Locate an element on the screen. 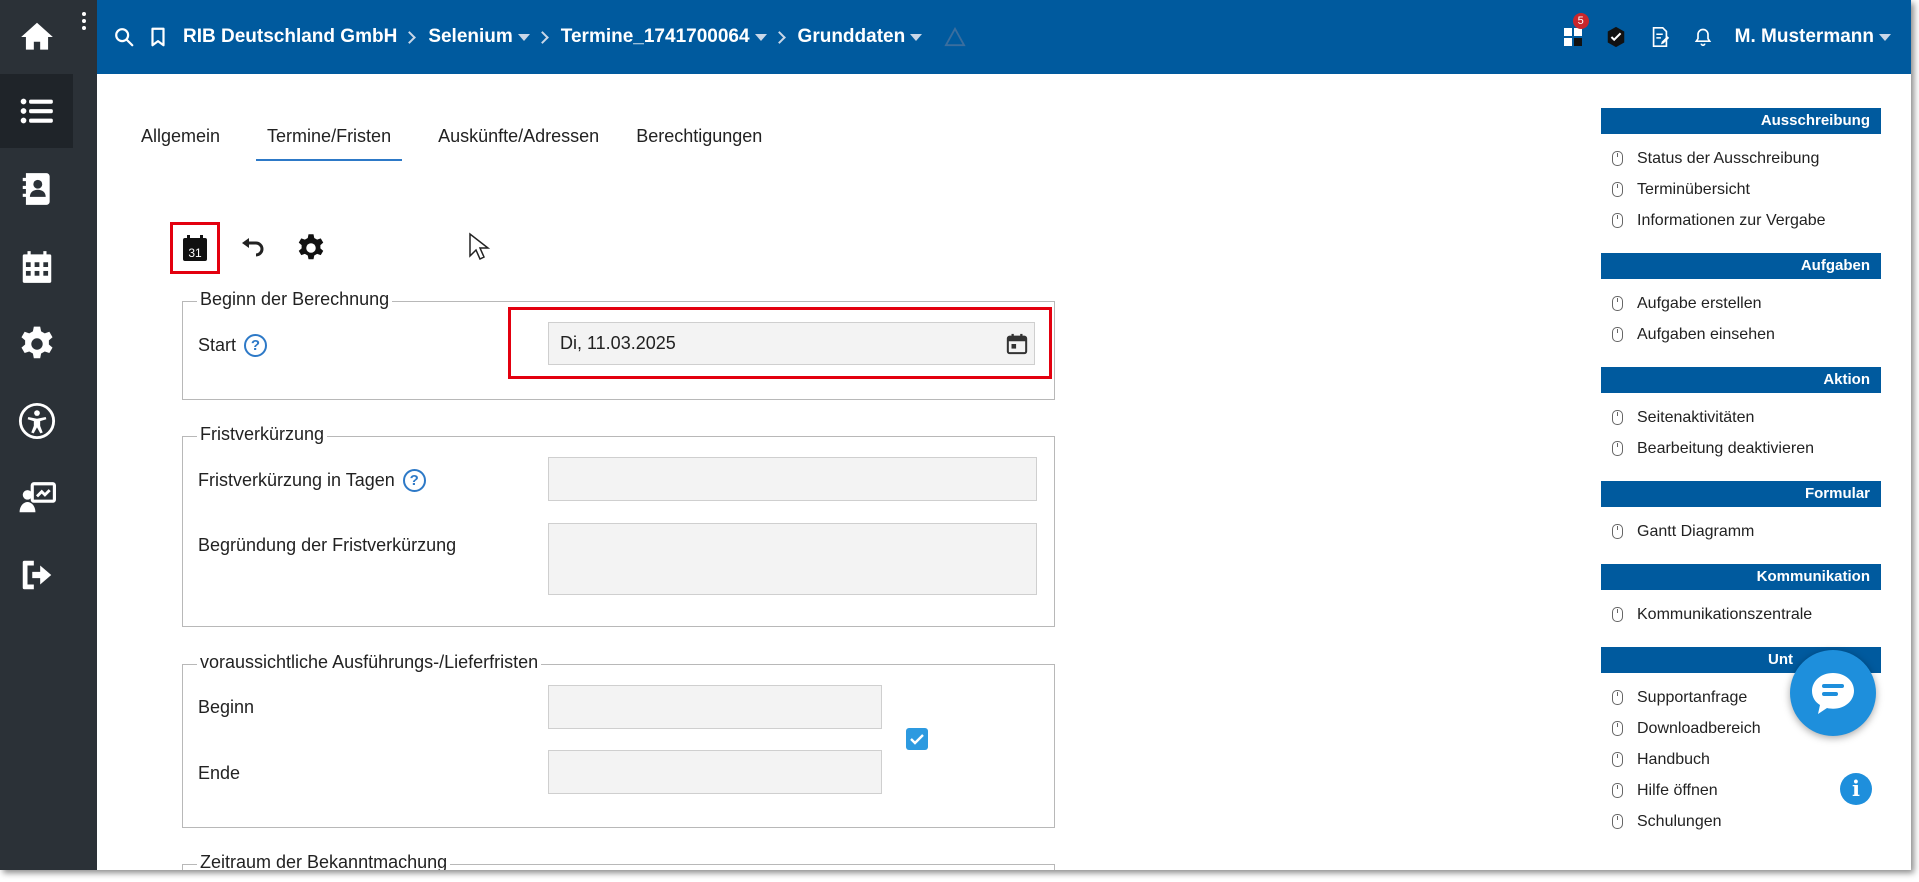  mouse-cursor-icon is located at coordinates (479, 249).